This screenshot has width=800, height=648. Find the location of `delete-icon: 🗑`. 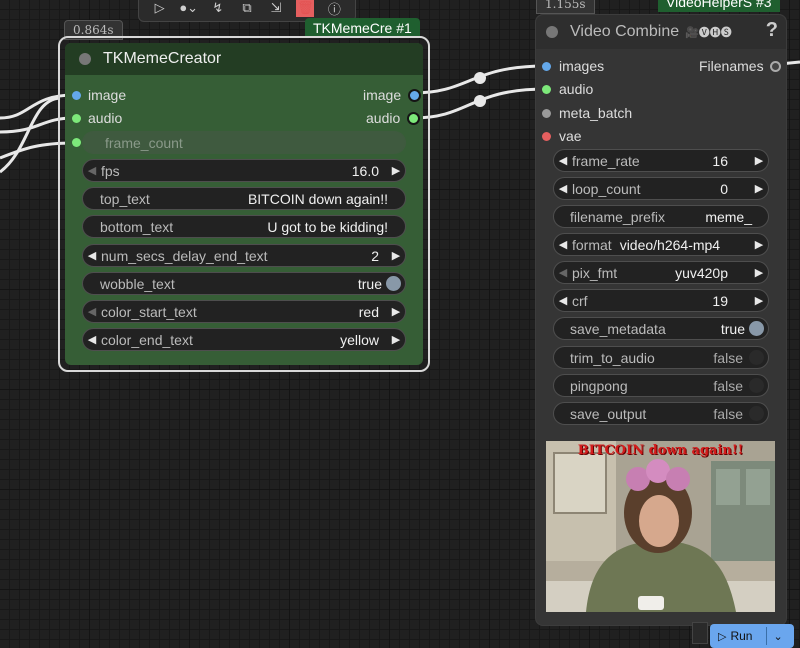

delete-icon: 🗑 is located at coordinates (305, 8).